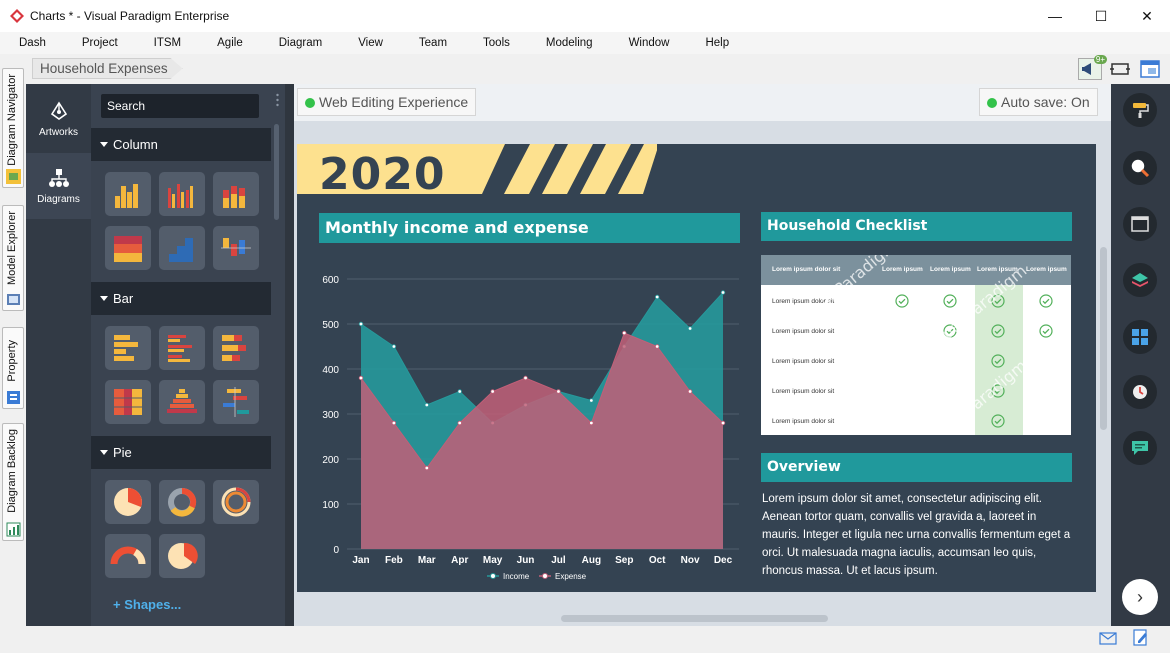 The image size is (1170, 653). Describe the element at coordinates (58, 119) in the screenshot. I see `nav-artworks: Artworks` at that location.